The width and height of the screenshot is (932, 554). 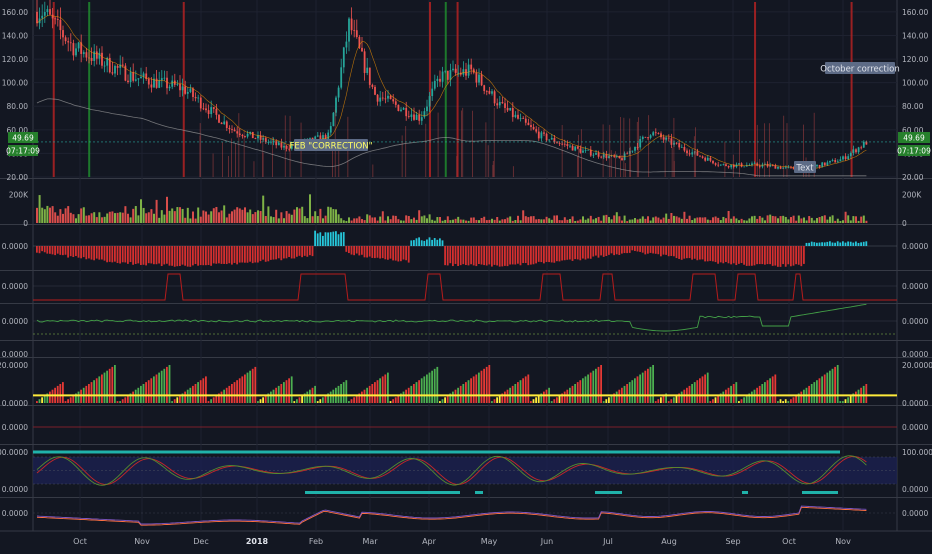 What do you see at coordinates (913, 177) in the screenshot?
I see `price-axis-label-right: 20.00` at bounding box center [913, 177].